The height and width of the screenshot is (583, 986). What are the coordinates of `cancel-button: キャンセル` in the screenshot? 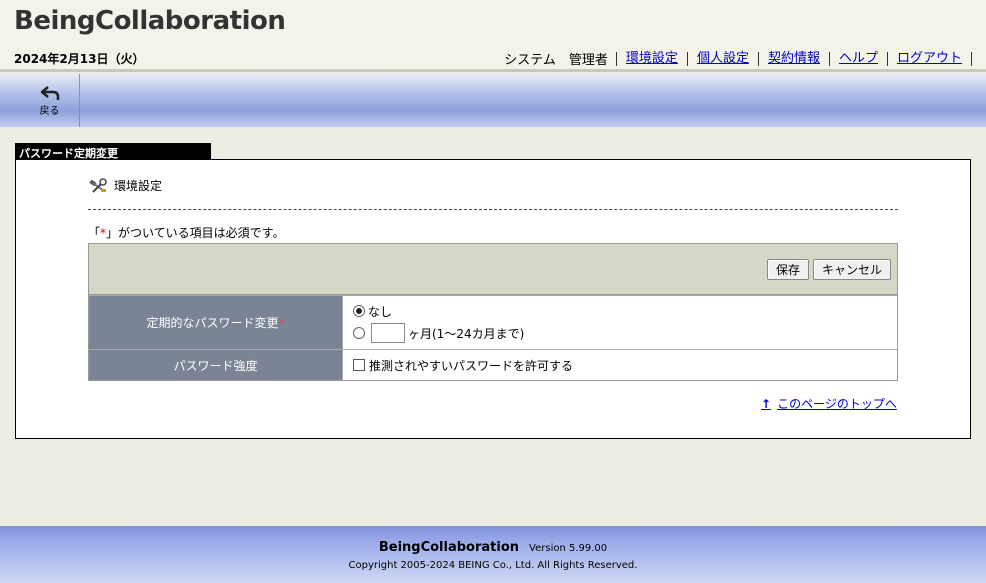 It's located at (851, 269).